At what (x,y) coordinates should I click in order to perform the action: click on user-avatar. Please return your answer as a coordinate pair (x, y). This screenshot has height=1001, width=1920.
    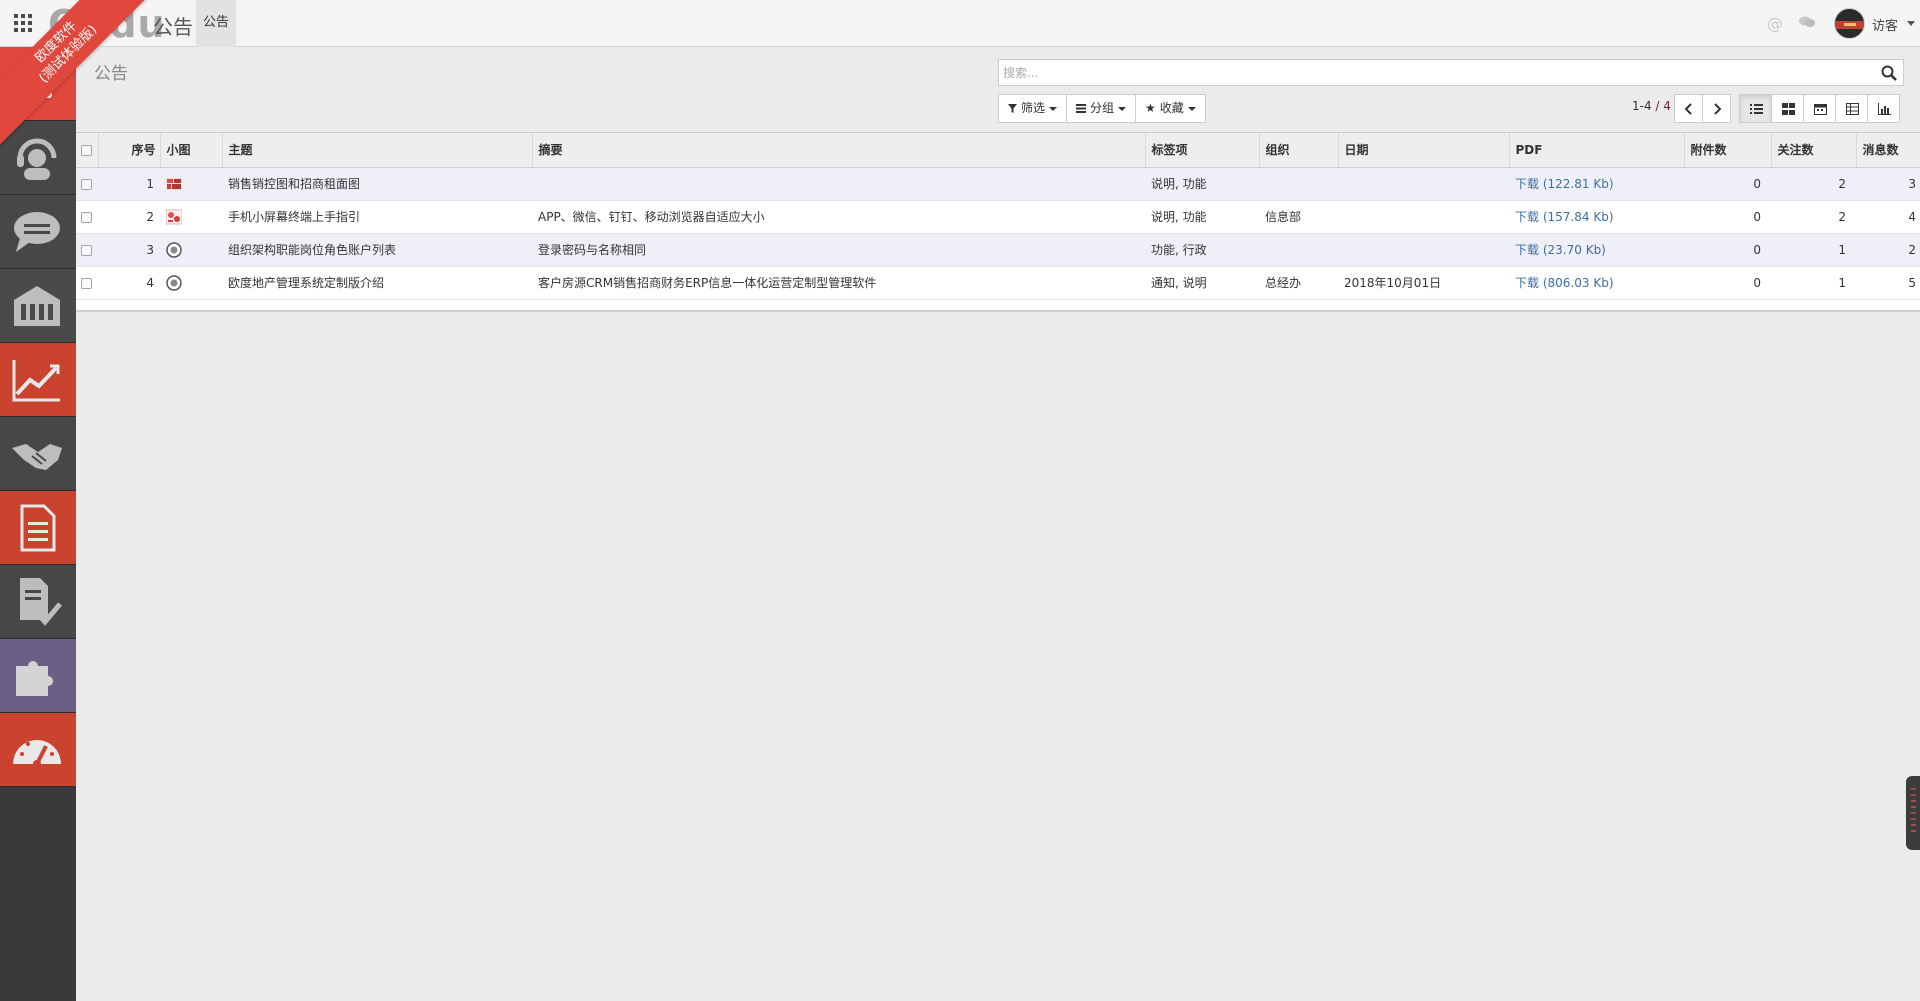
    Looking at the image, I should click on (1849, 23).